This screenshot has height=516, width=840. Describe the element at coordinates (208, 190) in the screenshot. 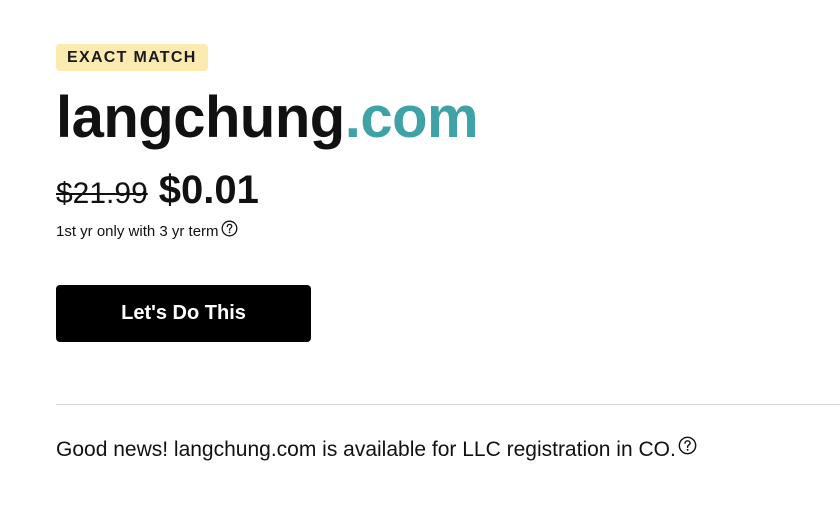

I see `sale-price: $0.01` at that location.